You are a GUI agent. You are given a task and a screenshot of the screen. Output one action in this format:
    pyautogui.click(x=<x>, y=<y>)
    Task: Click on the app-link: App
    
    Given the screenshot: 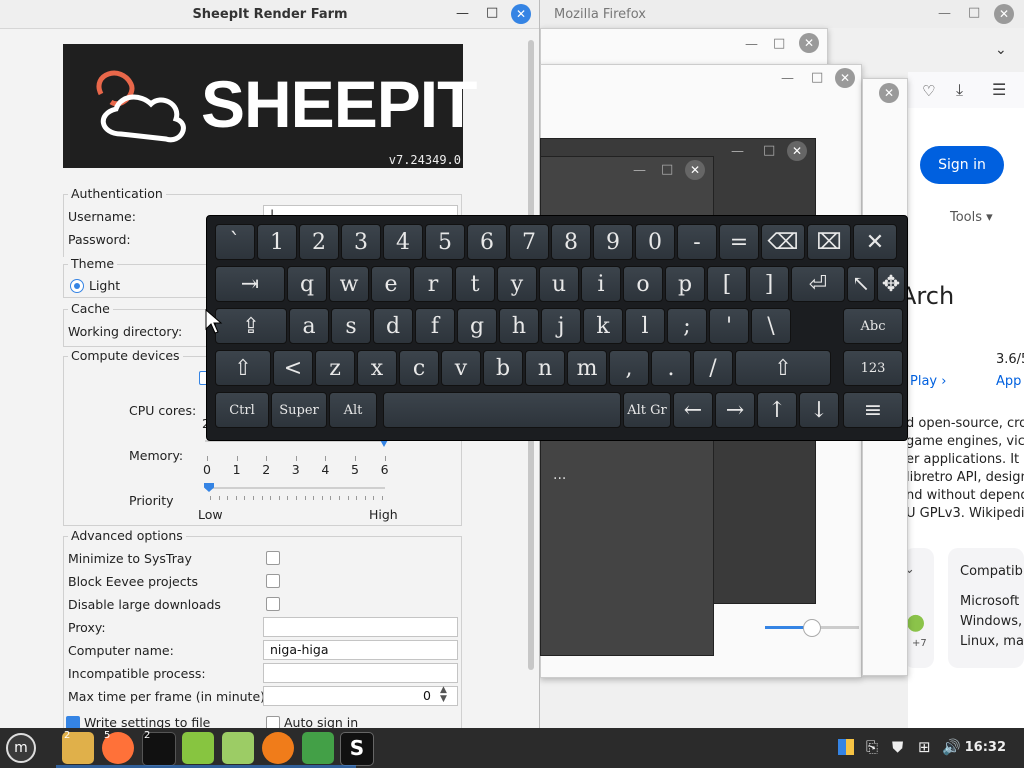 What is the action you would take?
    pyautogui.click(x=1008, y=381)
    